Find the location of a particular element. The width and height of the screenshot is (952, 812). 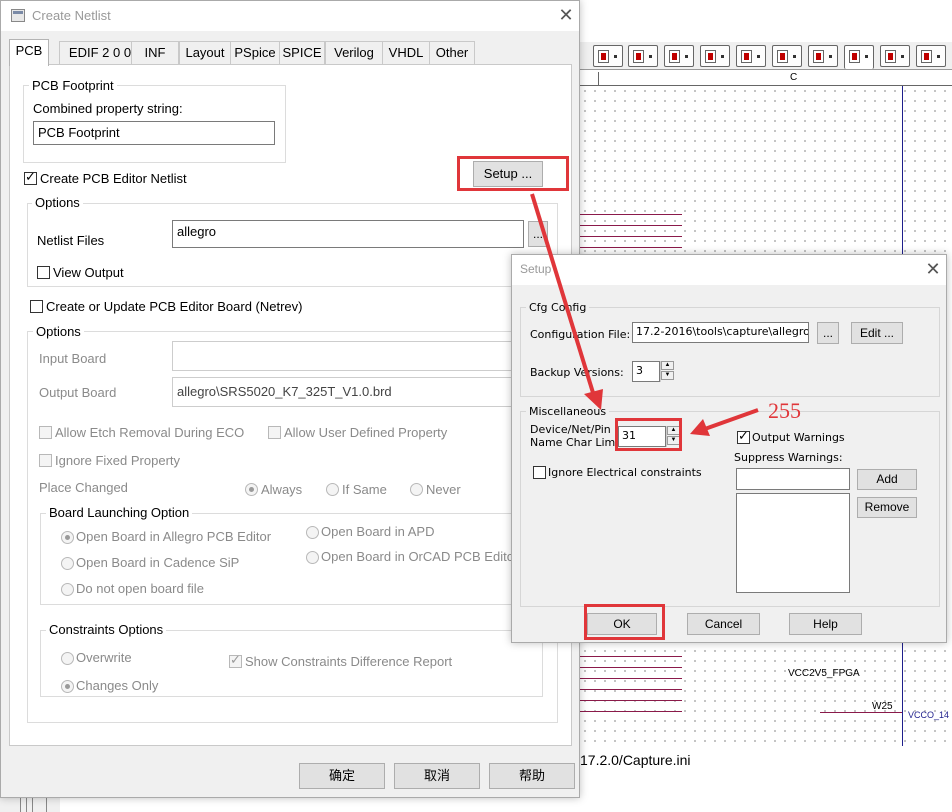

schematic-page-tabs is located at coordinates (766, 56).